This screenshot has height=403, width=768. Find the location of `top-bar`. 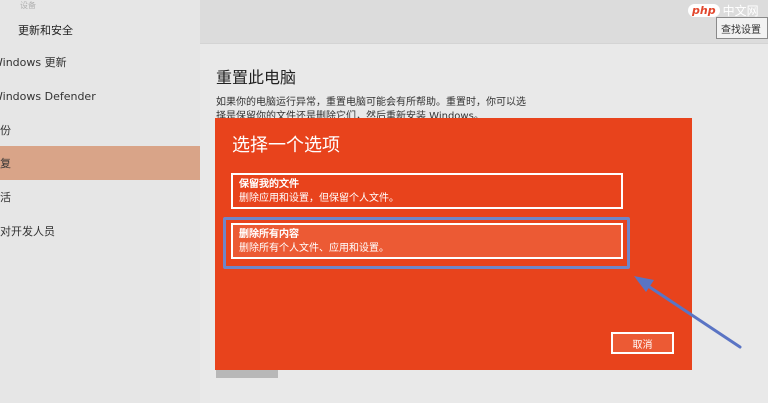

top-bar is located at coordinates (484, 22).